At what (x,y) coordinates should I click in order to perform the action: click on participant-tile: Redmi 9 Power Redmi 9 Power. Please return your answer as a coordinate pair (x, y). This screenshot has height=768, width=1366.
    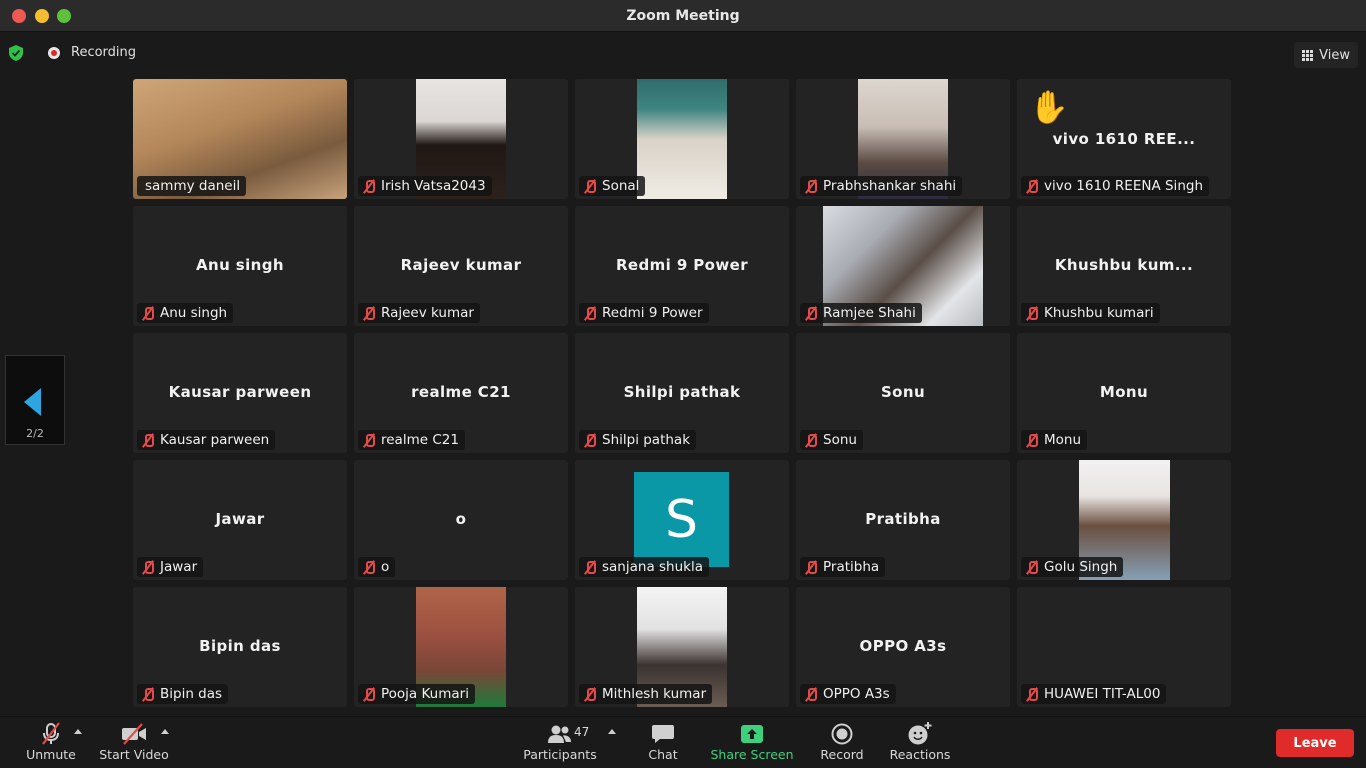
    Looking at the image, I should click on (682, 266).